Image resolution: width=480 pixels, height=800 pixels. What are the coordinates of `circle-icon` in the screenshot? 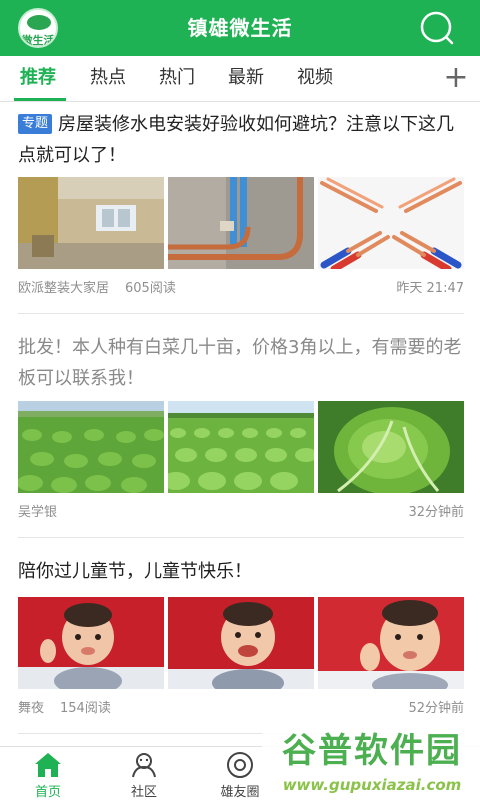 It's located at (240, 765).